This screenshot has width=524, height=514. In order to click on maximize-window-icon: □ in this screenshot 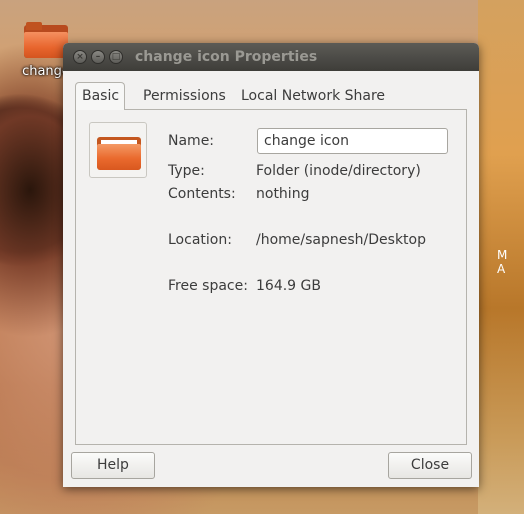, I will do `click(116, 57)`.